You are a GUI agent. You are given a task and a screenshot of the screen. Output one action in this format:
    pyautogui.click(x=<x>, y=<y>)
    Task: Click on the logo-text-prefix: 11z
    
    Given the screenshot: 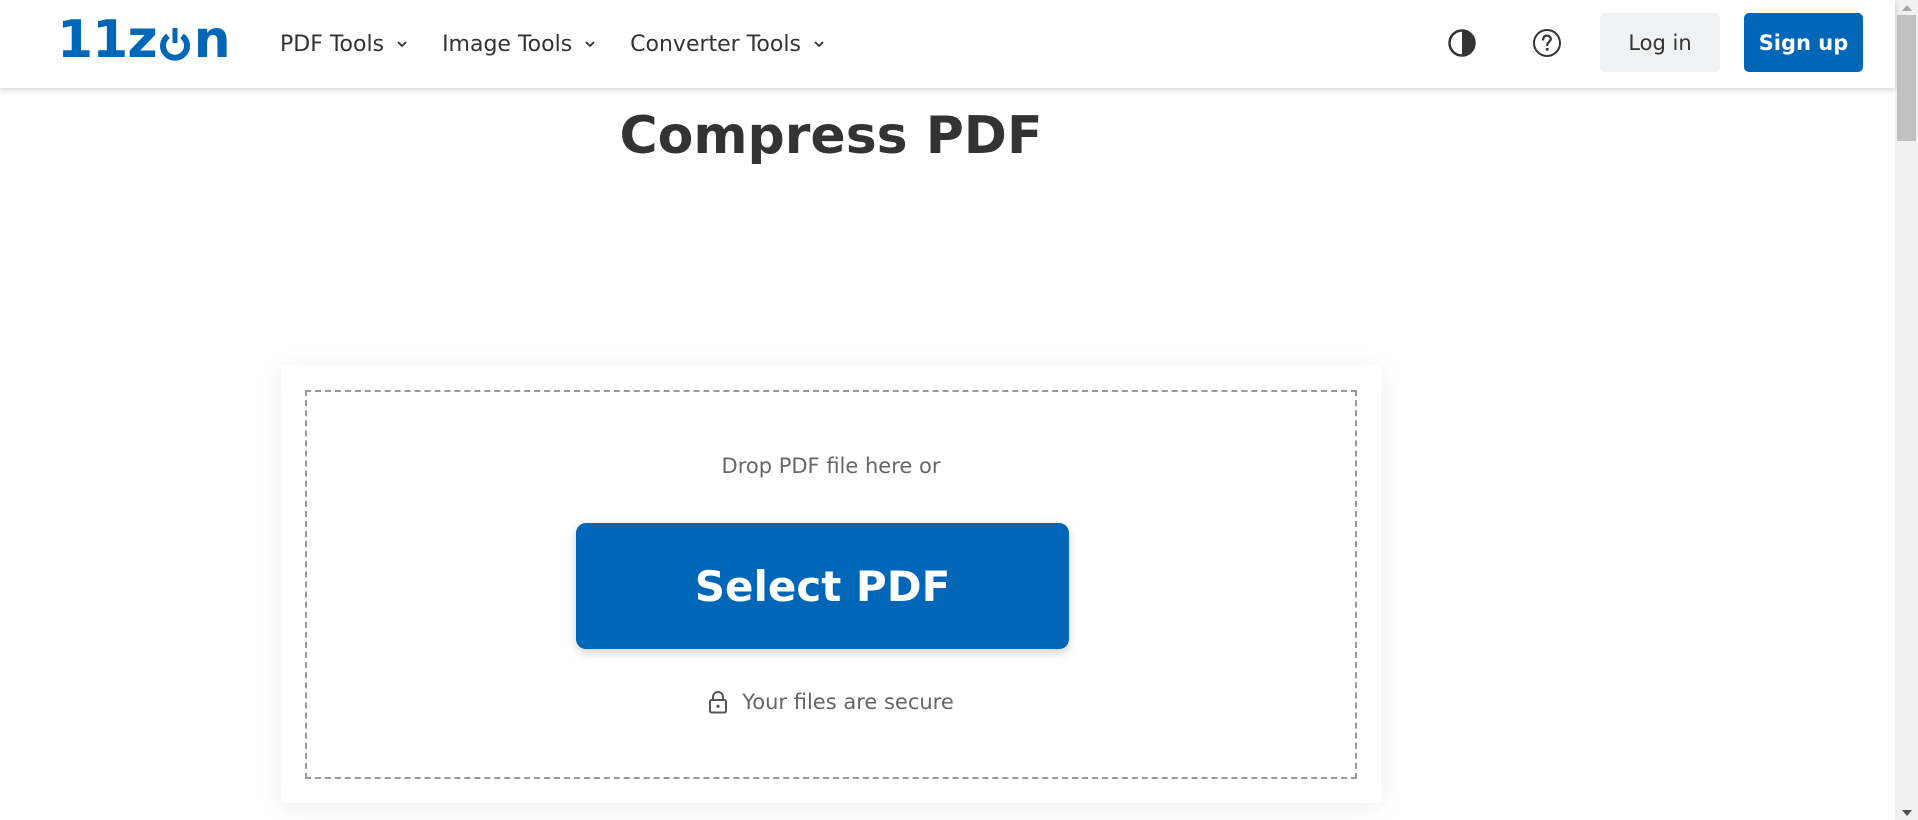 What is the action you would take?
    pyautogui.click(x=107, y=40)
    